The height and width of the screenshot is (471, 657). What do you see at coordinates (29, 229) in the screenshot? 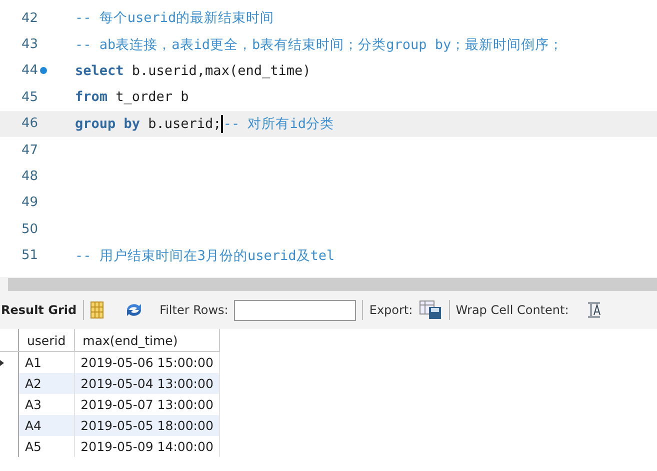
I see `line-number: 50` at bounding box center [29, 229].